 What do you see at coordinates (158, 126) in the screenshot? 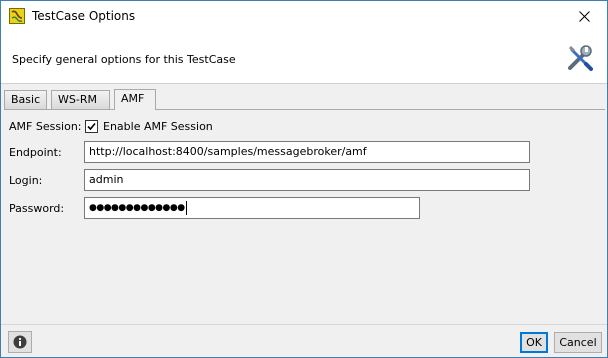
I see `enable-amf-label: Enable AMF Session` at bounding box center [158, 126].